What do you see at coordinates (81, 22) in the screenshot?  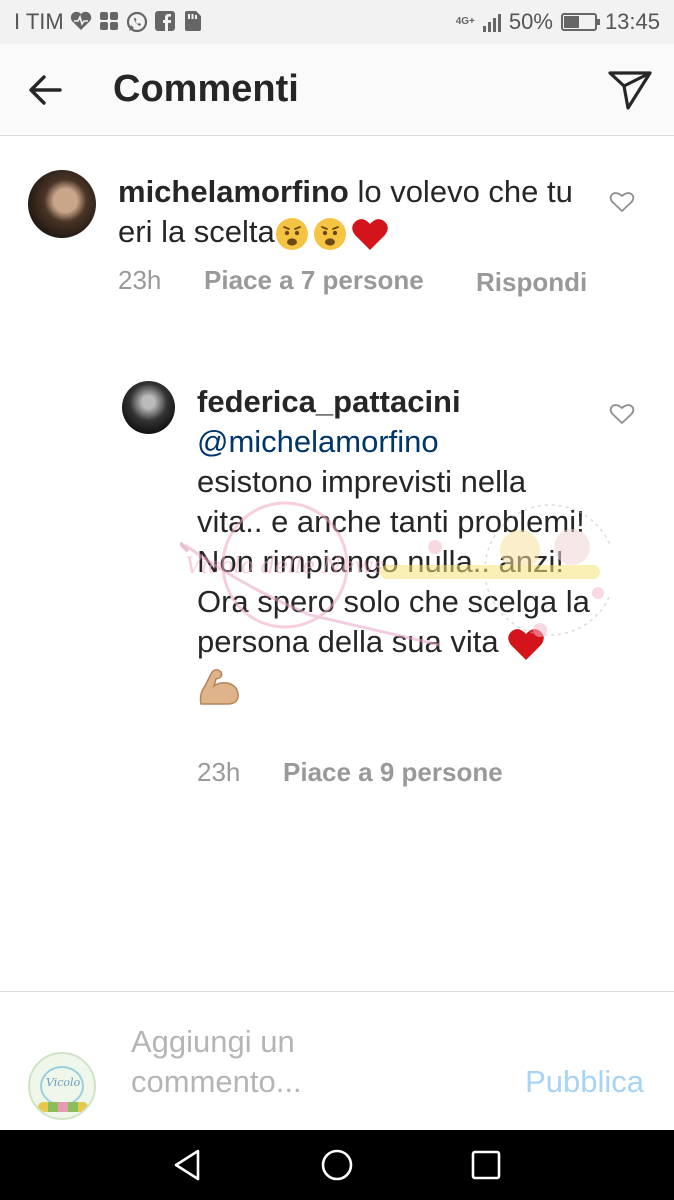 I see `heart-monitor-icon` at bounding box center [81, 22].